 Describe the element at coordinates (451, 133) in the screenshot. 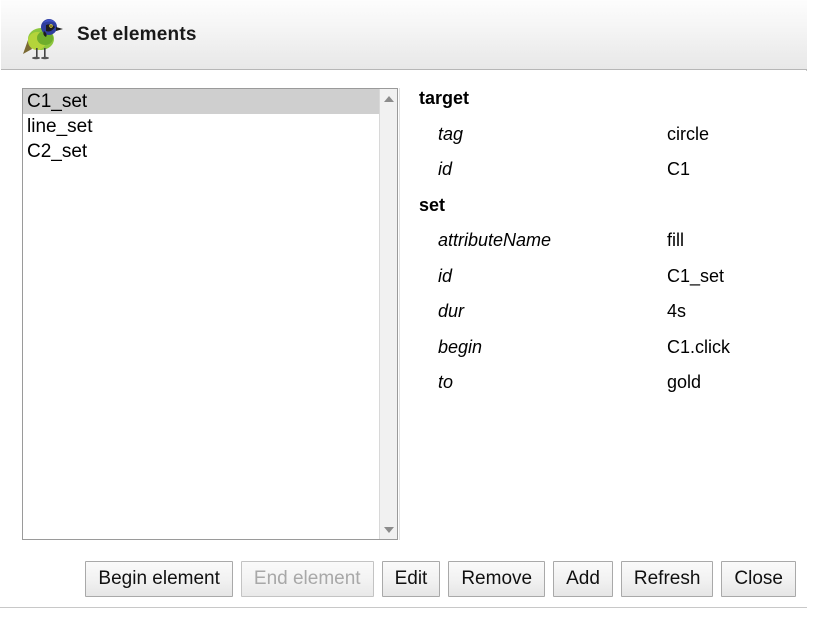

I see `detail-key: tag` at that location.